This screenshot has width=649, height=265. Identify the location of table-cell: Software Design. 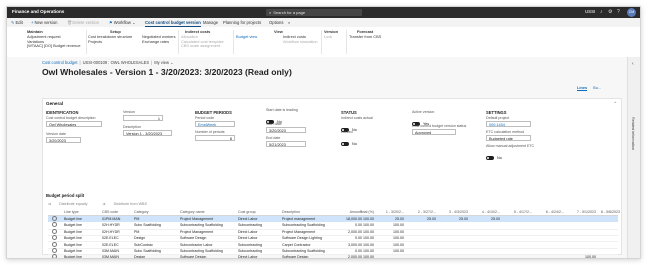
(193, 257).